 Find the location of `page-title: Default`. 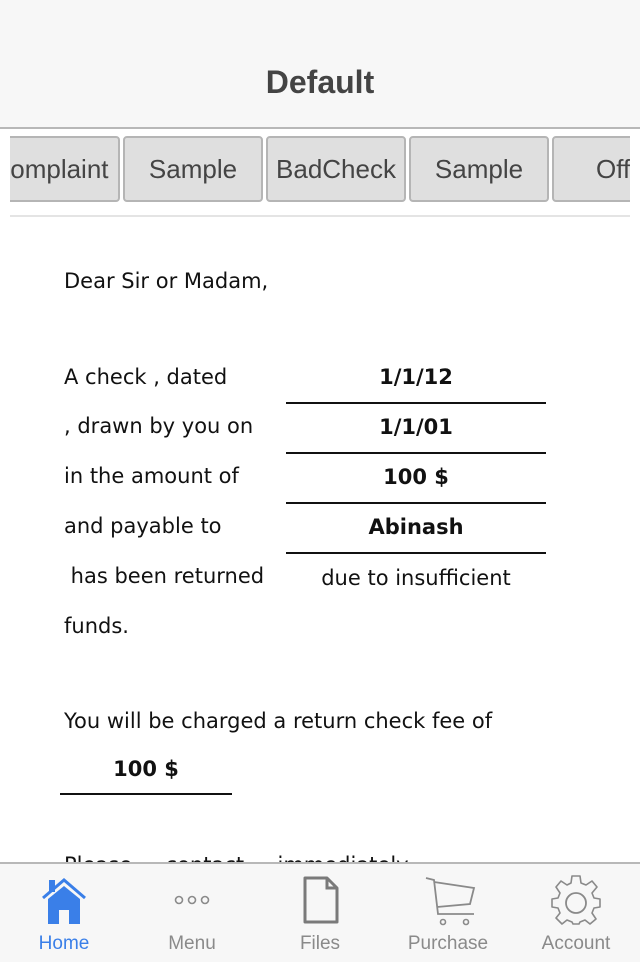

page-title: Default is located at coordinates (320, 82).